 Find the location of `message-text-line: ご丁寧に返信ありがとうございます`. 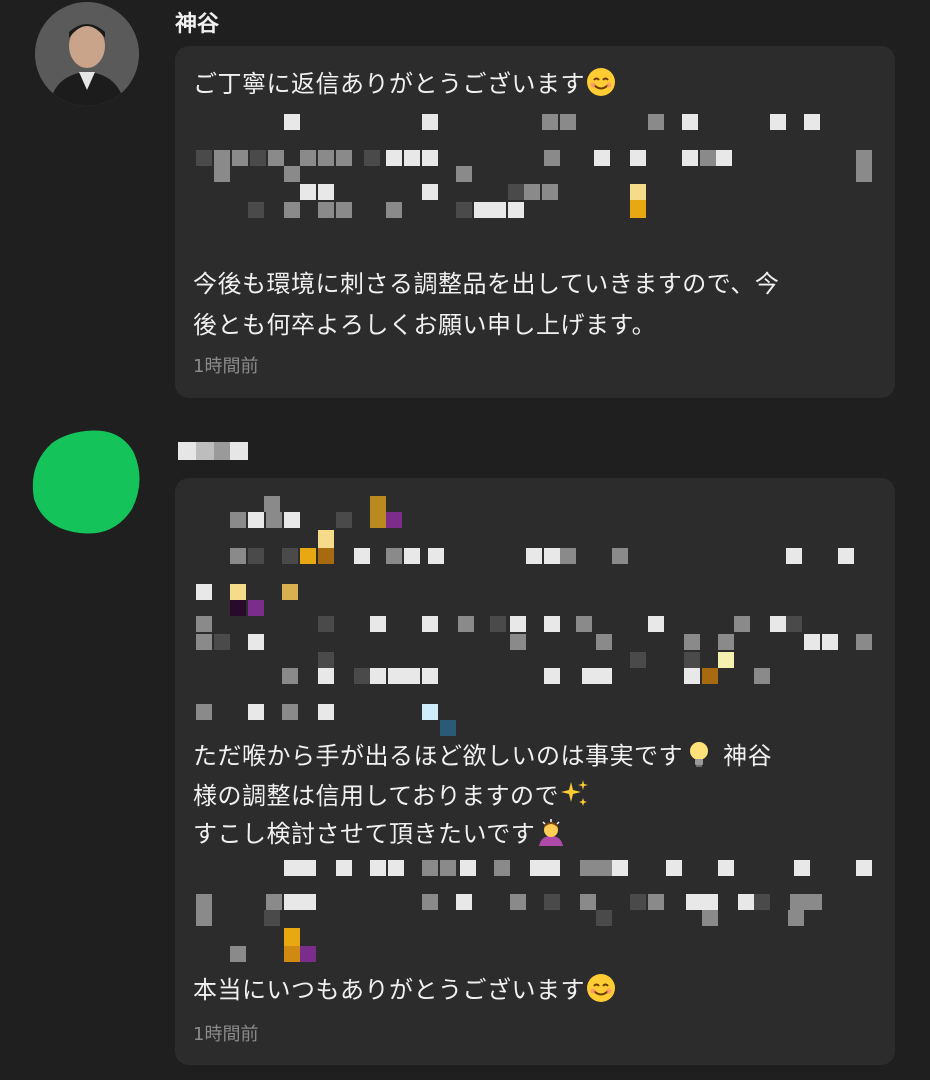

message-text-line: ご丁寧に返信ありがとうございます is located at coordinates (405, 81).